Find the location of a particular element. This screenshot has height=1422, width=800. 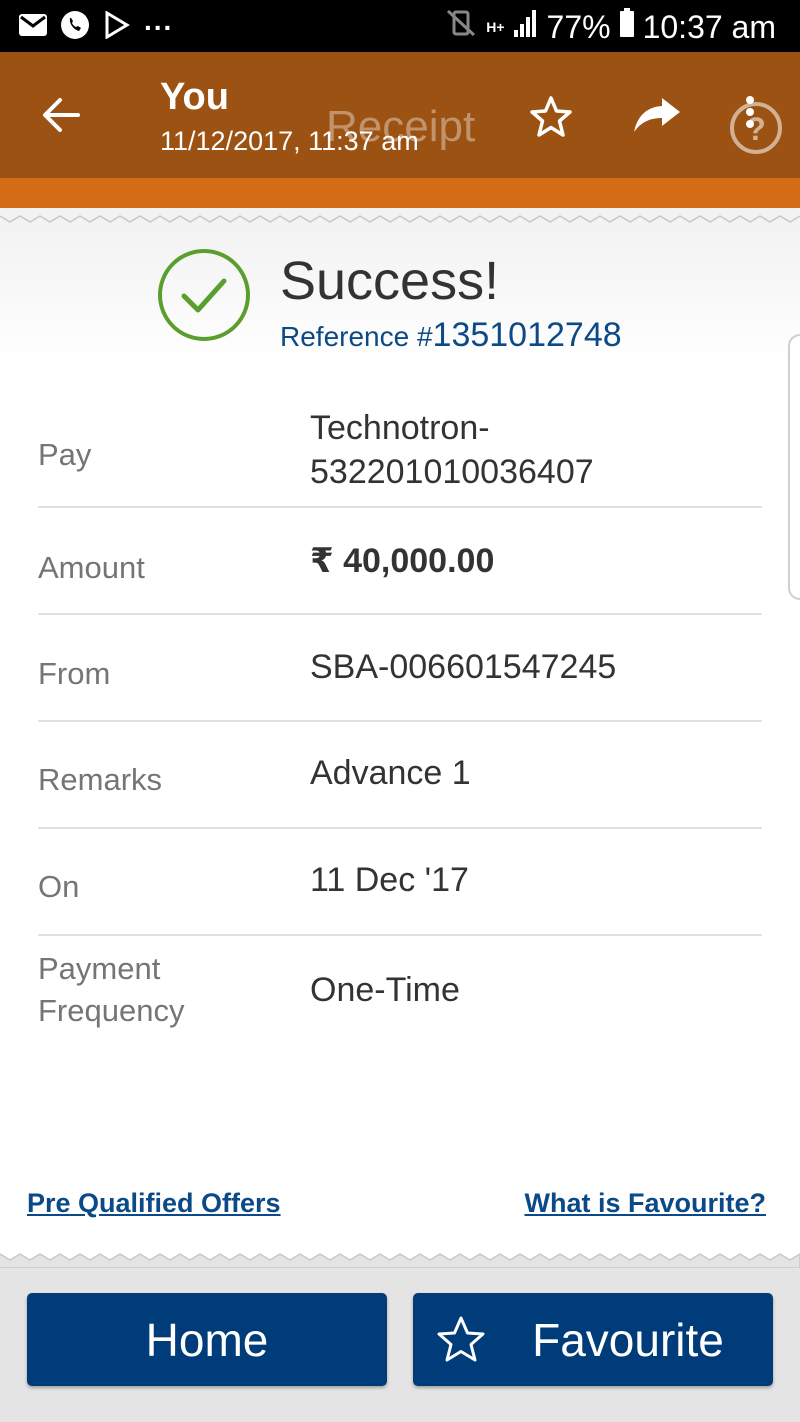

back-button is located at coordinates (61, 115).